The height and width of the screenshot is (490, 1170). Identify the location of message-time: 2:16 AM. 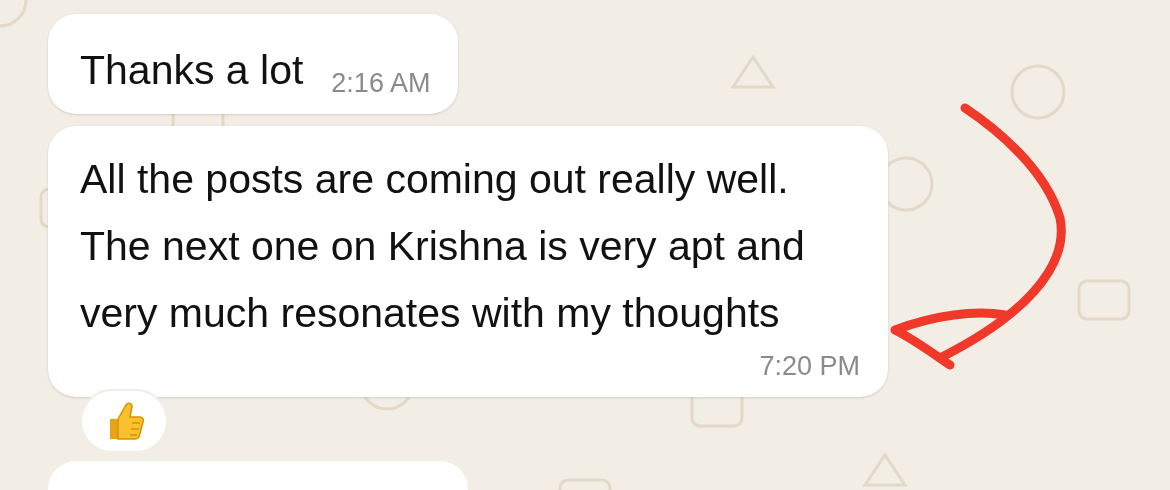
(381, 83).